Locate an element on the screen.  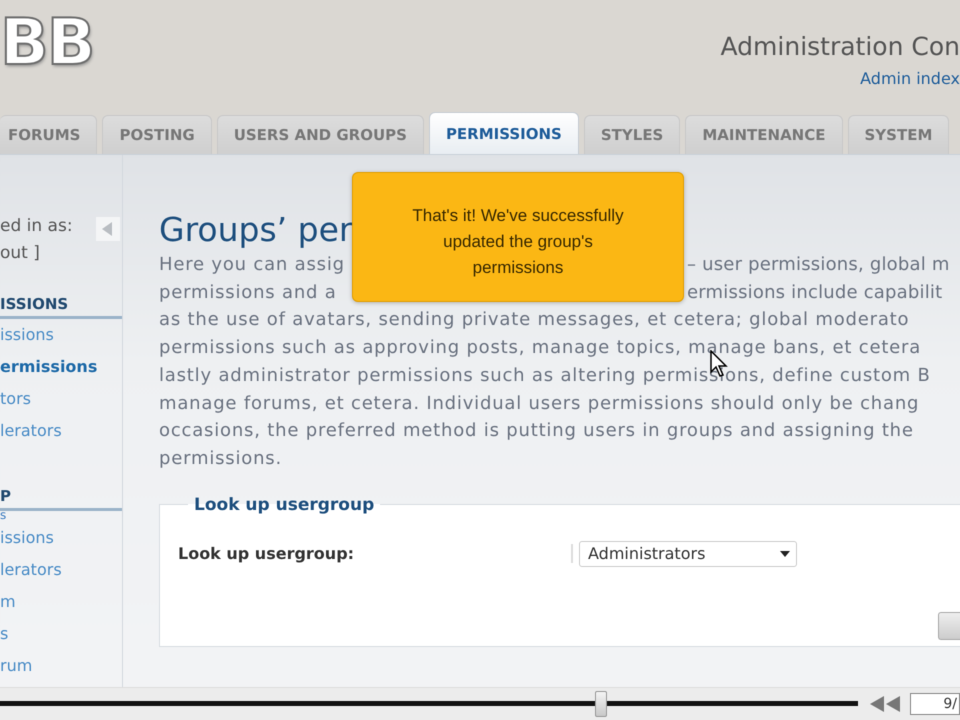
intro-text: lastly administrator permissions such as altering permissions, define custom B is located at coordinates (545, 375).